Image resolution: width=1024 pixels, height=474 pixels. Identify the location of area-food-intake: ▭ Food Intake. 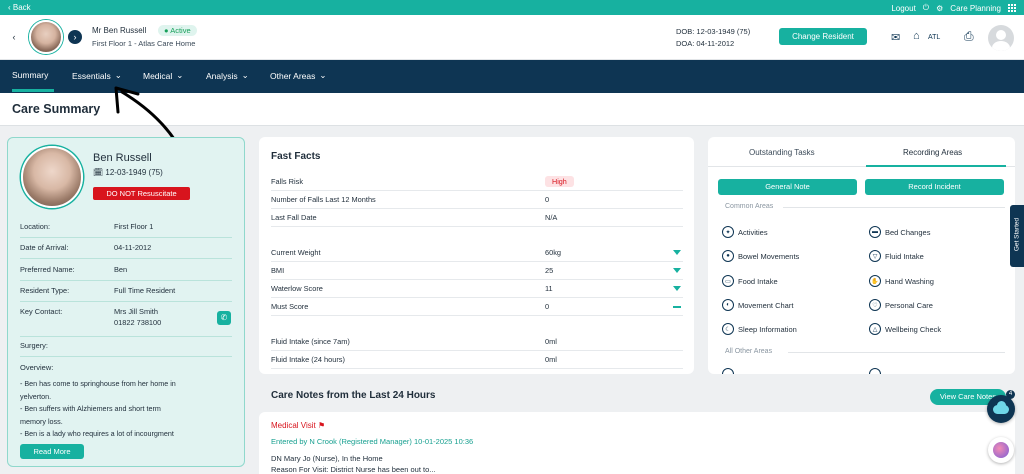
(750, 281).